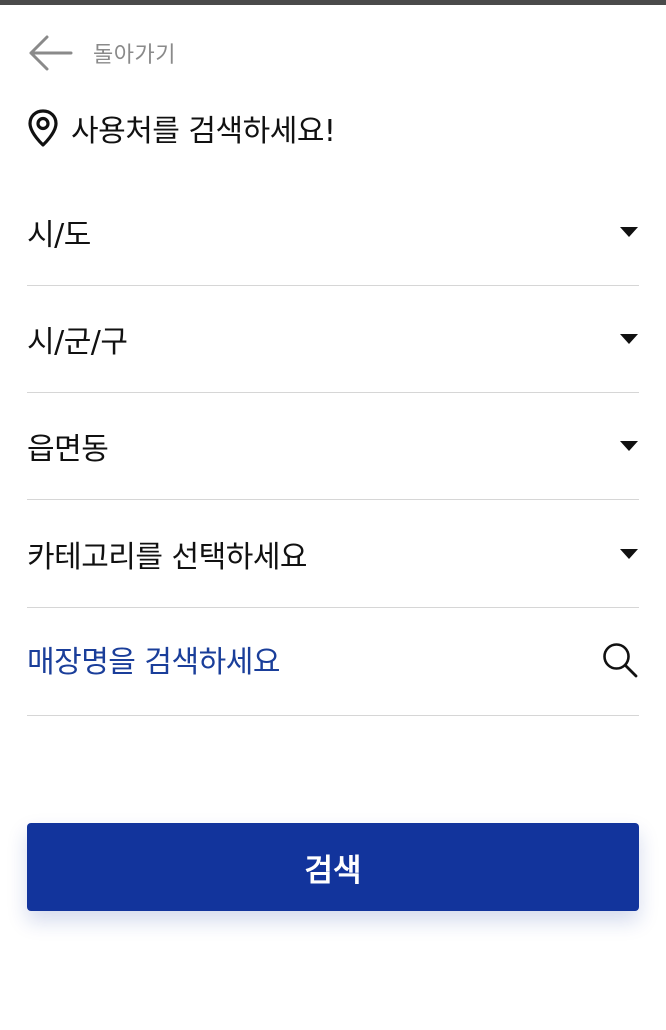 The image size is (666, 1030). I want to click on category-select: 카테고리를 선택하세요, so click(333, 554).